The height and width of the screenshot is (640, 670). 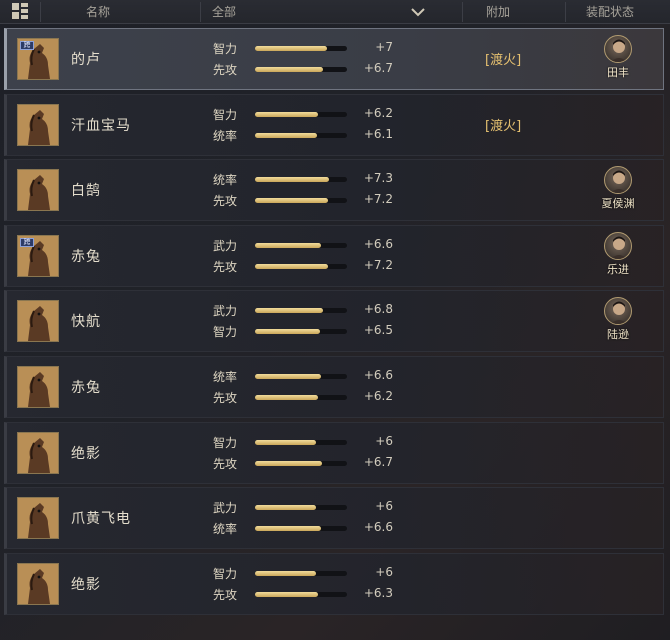 I want to click on horse-name: 白鹄, so click(x=86, y=191).